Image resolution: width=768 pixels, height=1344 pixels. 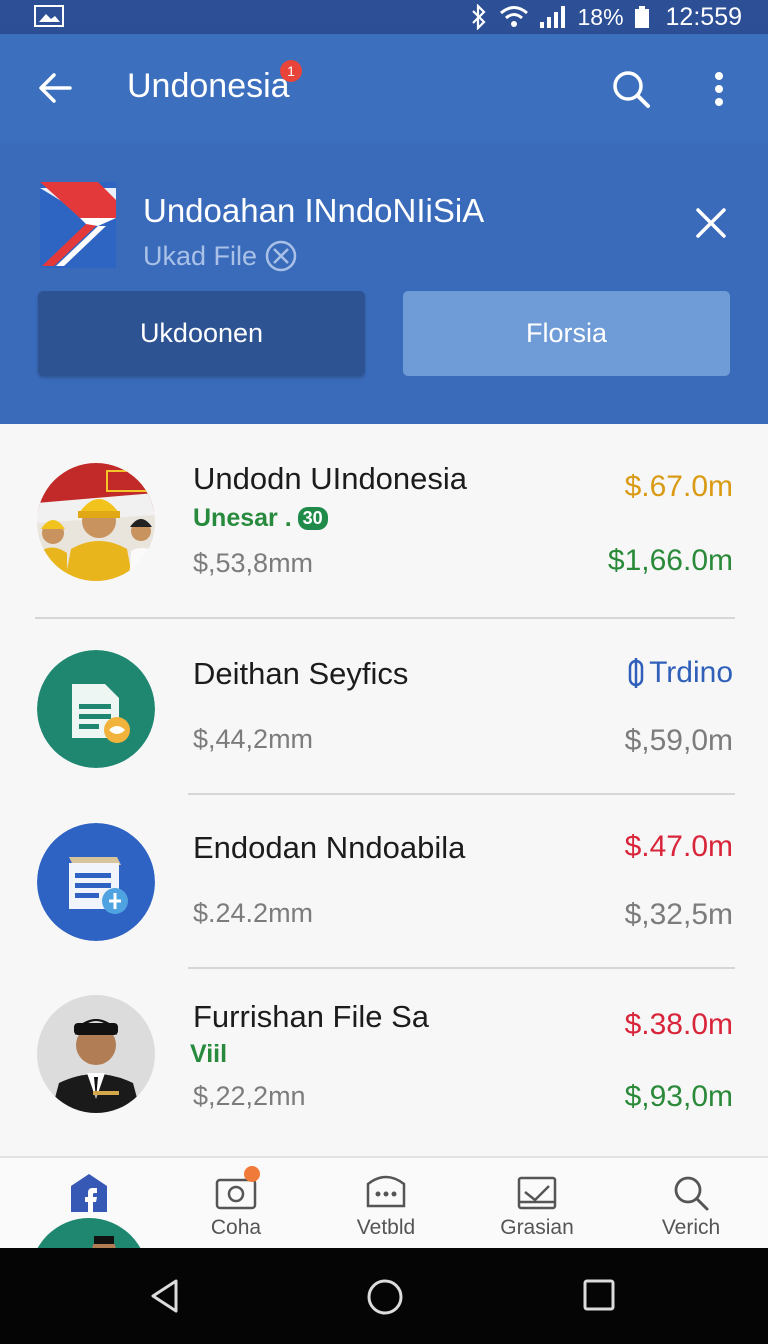 I want to click on nav-item-vetbld: Vetbld, so click(x=386, y=1206).